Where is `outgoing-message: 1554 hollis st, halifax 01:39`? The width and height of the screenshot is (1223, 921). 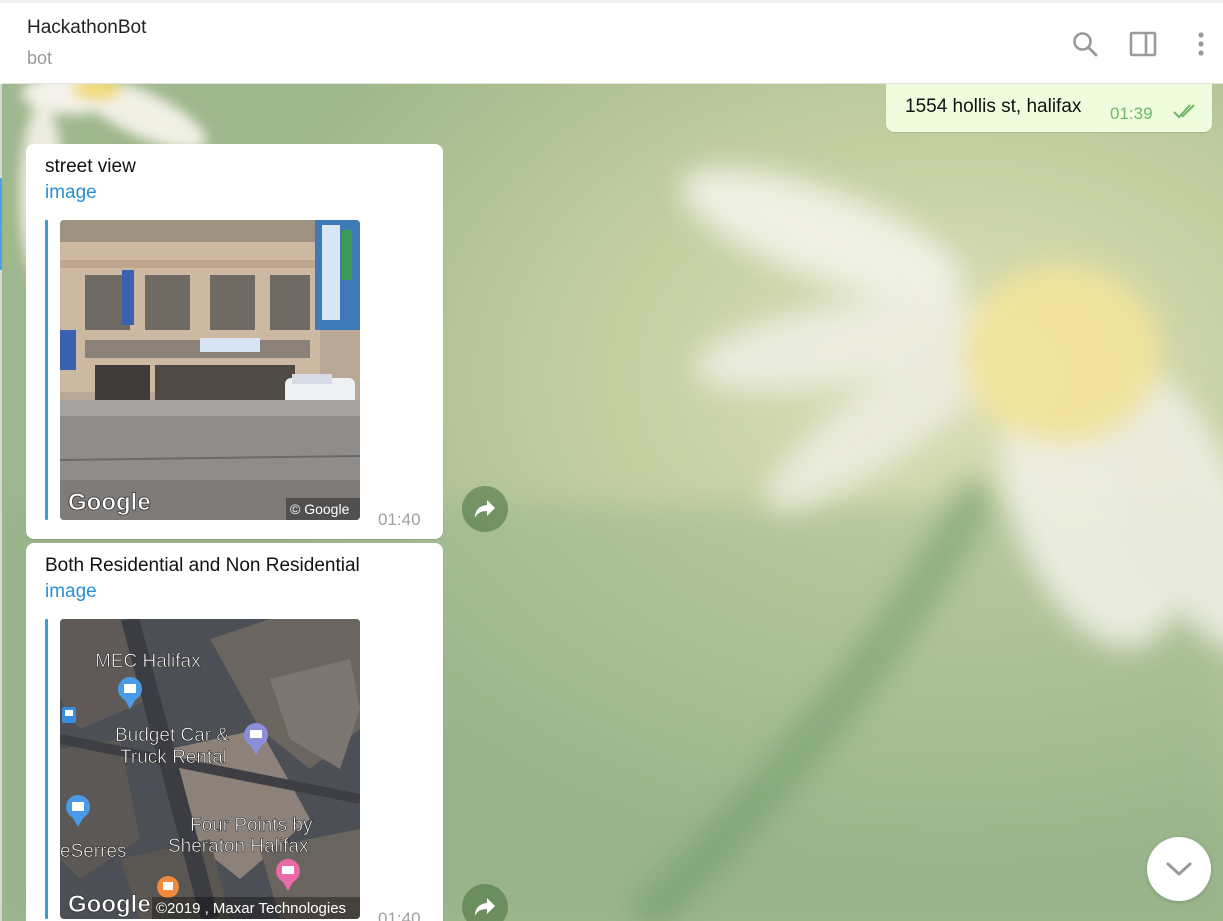 outgoing-message: 1554 hollis st, halifax 01:39 is located at coordinates (1049, 108).